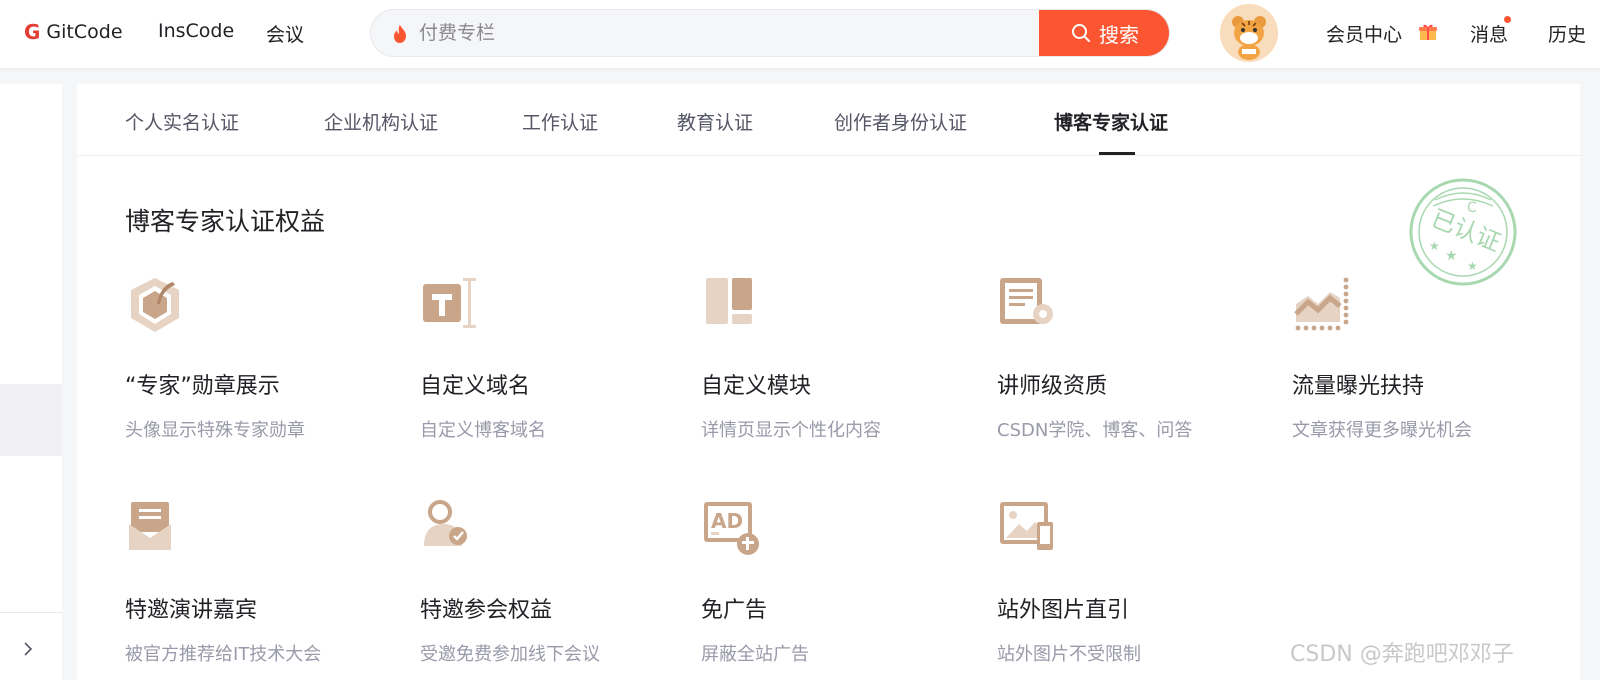 The image size is (1600, 680). What do you see at coordinates (1081, 33) in the screenshot?
I see `search-icon` at bounding box center [1081, 33].